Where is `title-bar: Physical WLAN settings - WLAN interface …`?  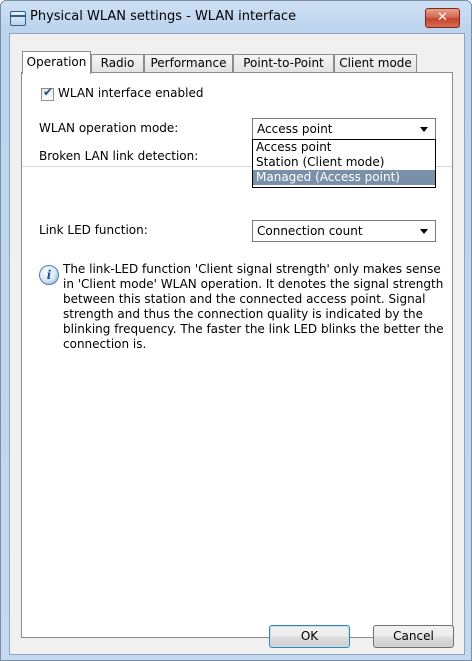
title-bar: Physical WLAN settings - WLAN interface … is located at coordinates (236, 17).